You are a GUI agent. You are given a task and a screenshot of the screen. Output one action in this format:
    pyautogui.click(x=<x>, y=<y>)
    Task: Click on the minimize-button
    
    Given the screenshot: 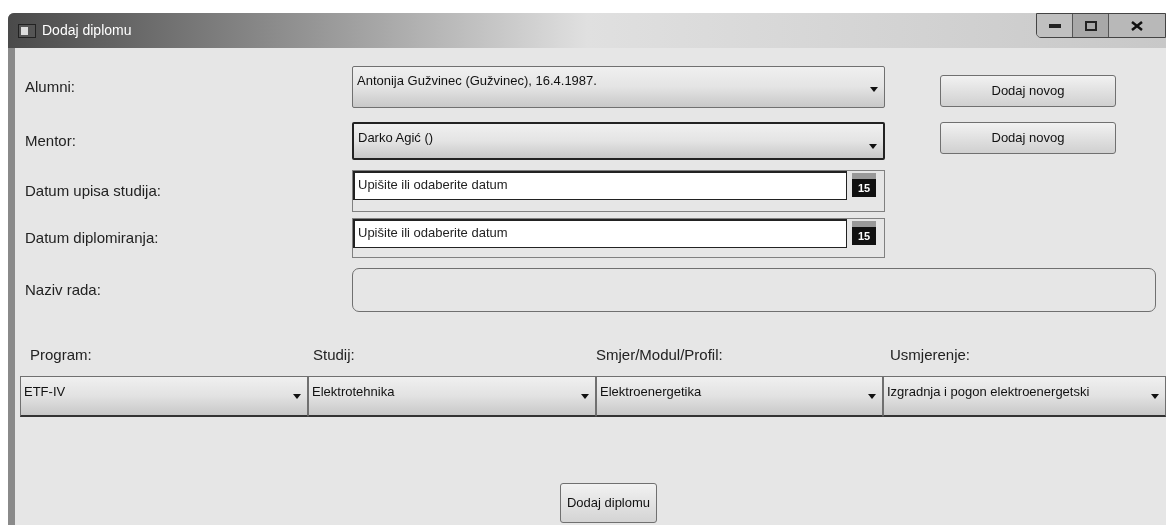 What is the action you would take?
    pyautogui.click(x=1055, y=25)
    